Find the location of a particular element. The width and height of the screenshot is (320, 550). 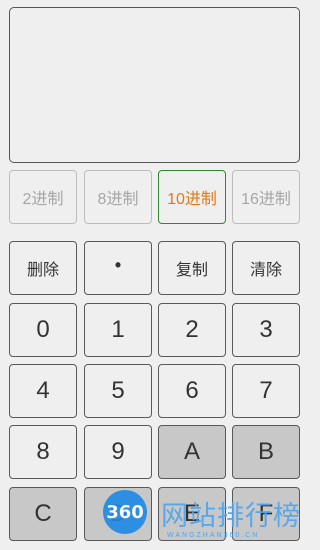

key-0: 0 is located at coordinates (43, 330).